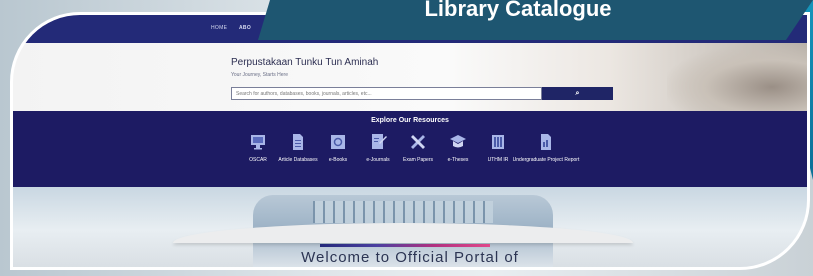 The image size is (813, 276). Describe the element at coordinates (258, 142) in the screenshot. I see `monitor-icon` at that location.